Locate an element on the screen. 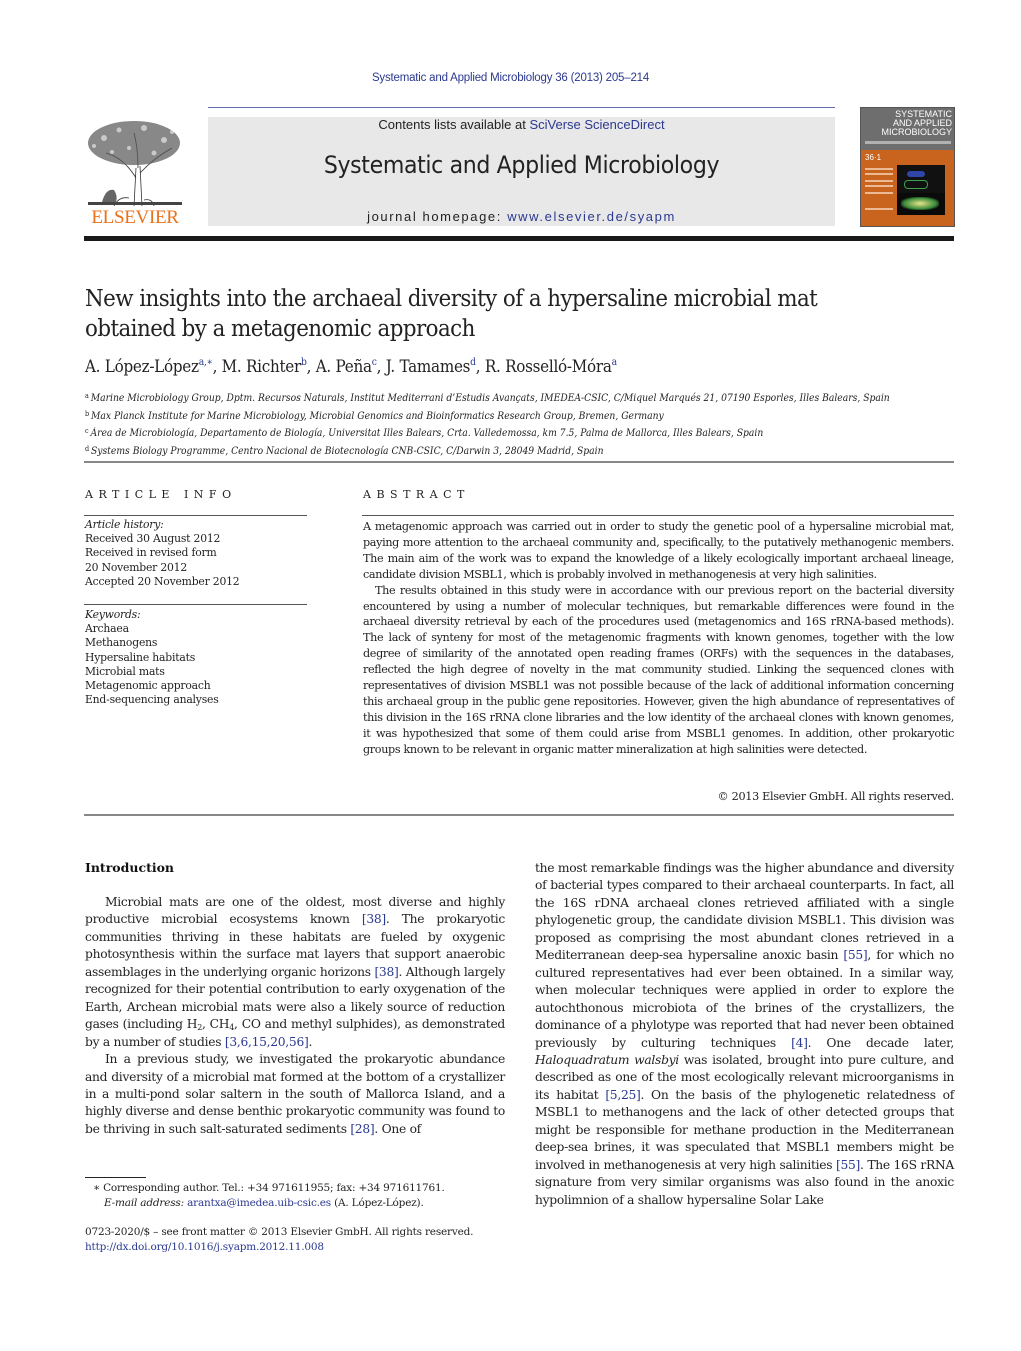  introduction-heading: Introduction is located at coordinates (130, 867).